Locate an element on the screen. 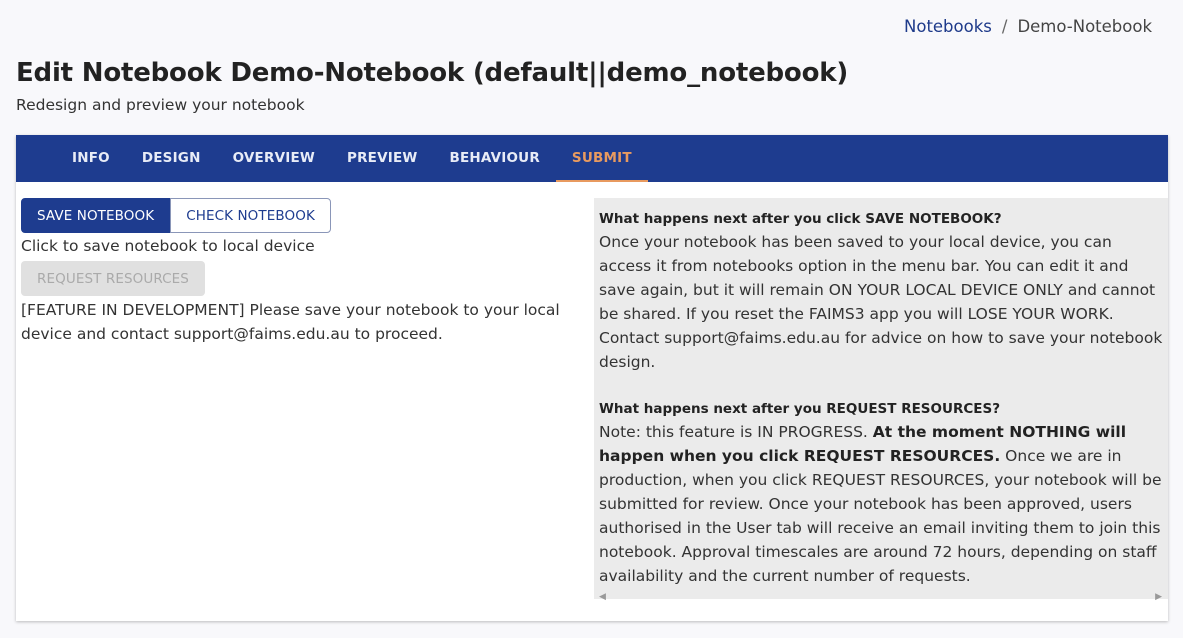 Image resolution: width=1183 pixels, height=638 pixels. tab-submit: SUBMIT is located at coordinates (601, 158).